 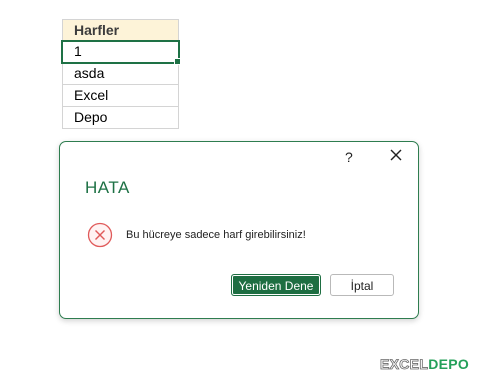 I want to click on help-button: ?, so click(x=349, y=157).